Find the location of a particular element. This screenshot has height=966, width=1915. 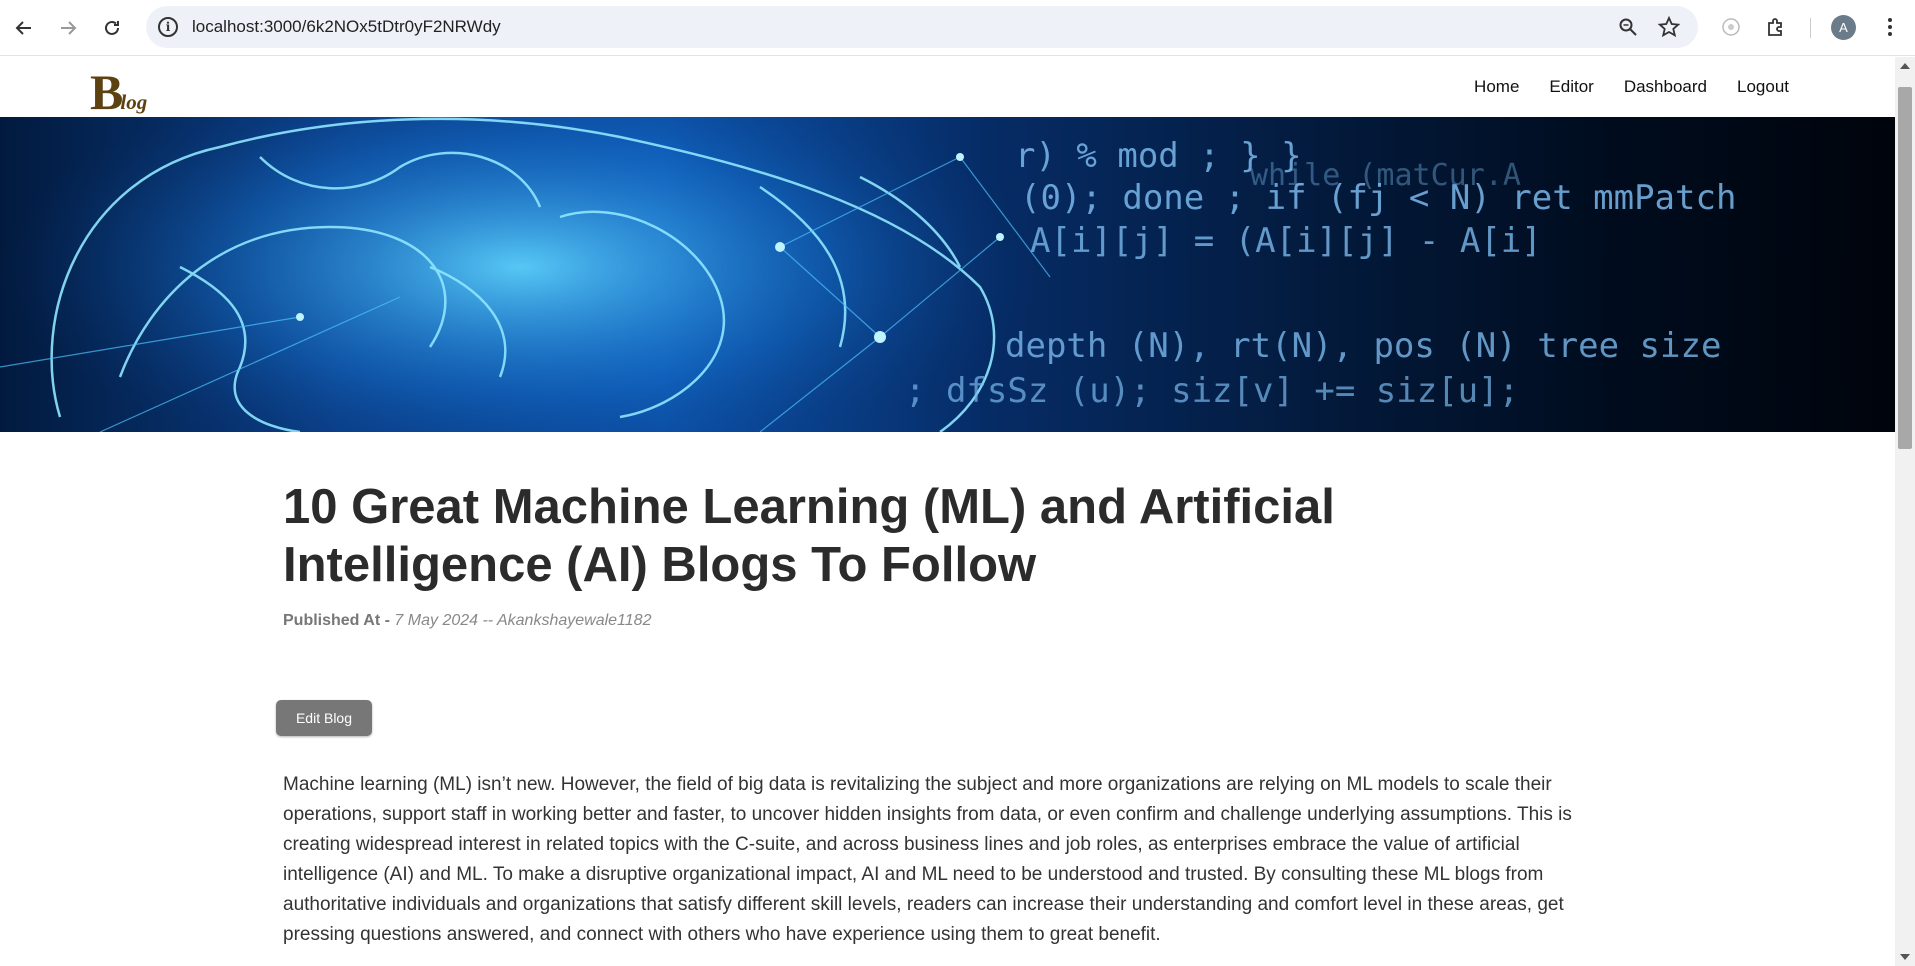

menu-kebab-icon is located at coordinates (1890, 27).